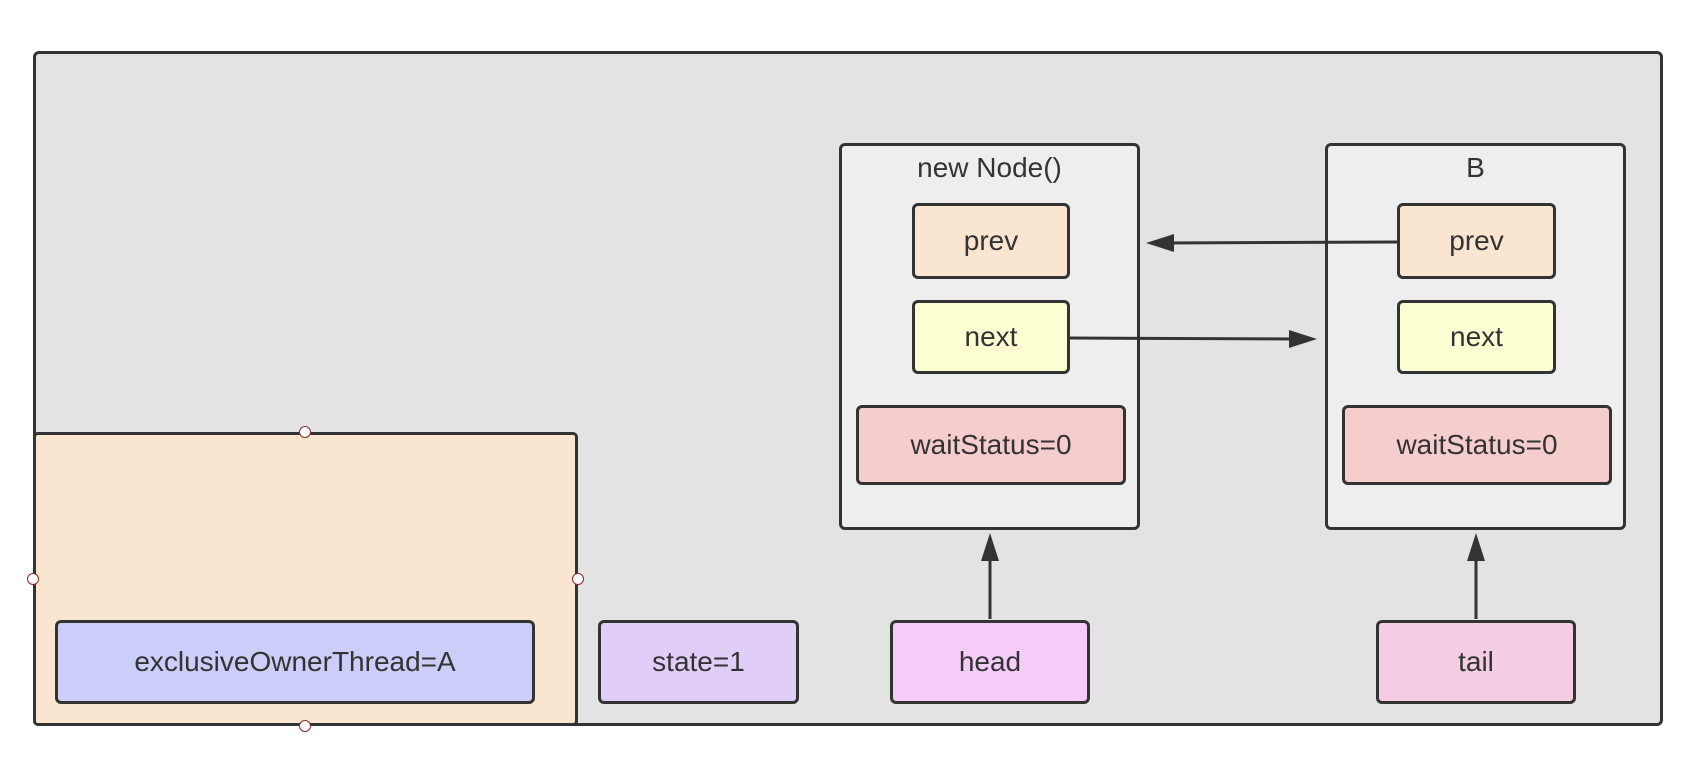  What do you see at coordinates (1233, 426) in the screenshot?
I see `arrows-layer` at bounding box center [1233, 426].